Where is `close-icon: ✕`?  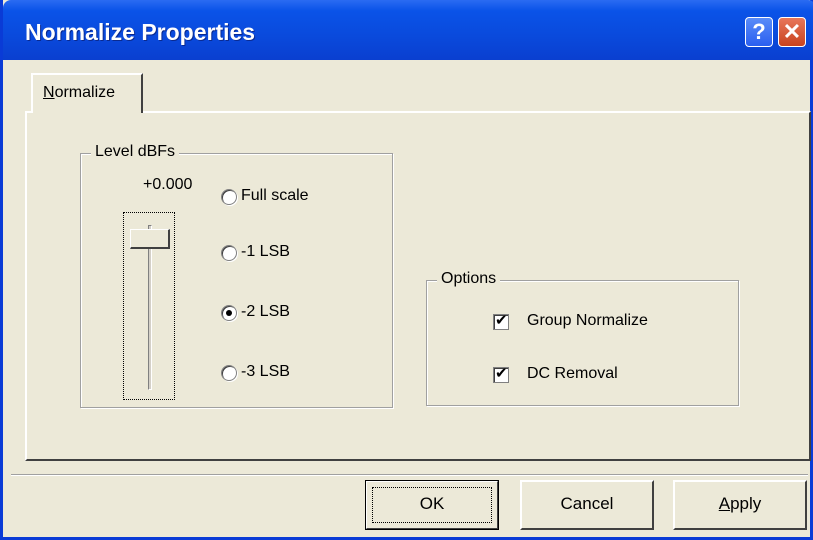 close-icon: ✕ is located at coordinates (792, 31).